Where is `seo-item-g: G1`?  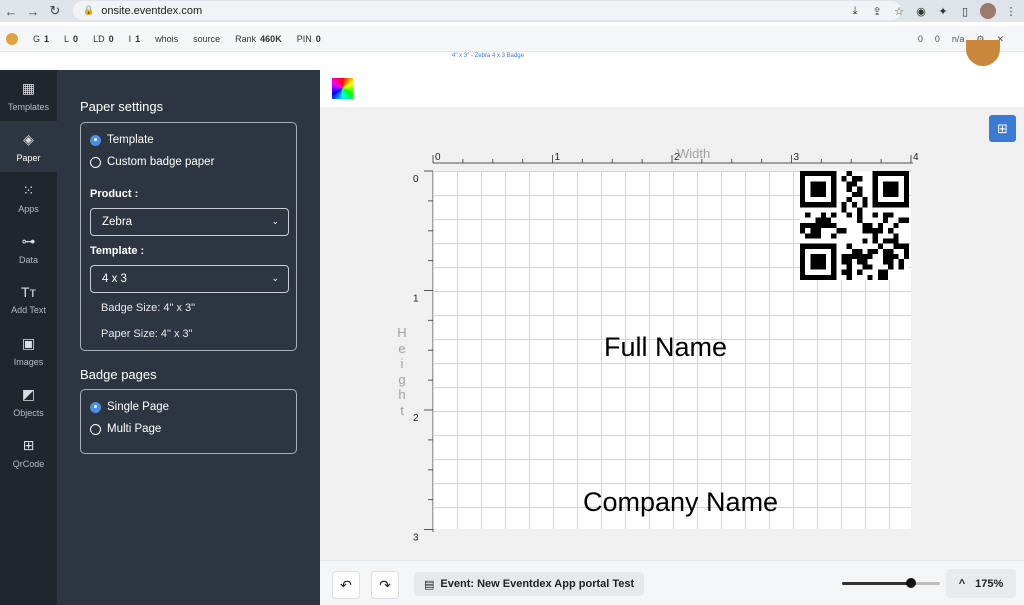 seo-item-g: G1 is located at coordinates (41, 39).